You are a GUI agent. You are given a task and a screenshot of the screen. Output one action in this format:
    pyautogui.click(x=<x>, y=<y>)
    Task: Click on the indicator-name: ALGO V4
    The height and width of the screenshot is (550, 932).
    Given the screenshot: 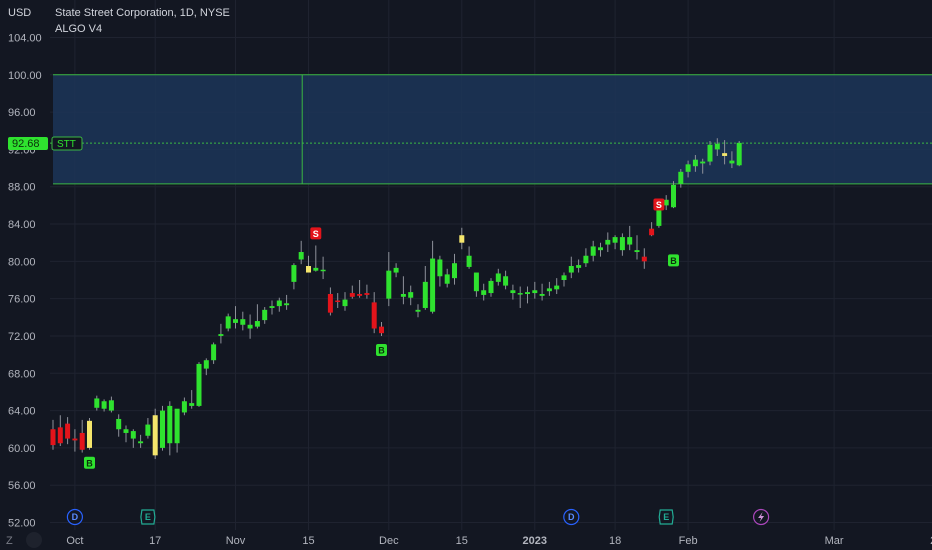 What is the action you would take?
    pyautogui.click(x=78, y=29)
    